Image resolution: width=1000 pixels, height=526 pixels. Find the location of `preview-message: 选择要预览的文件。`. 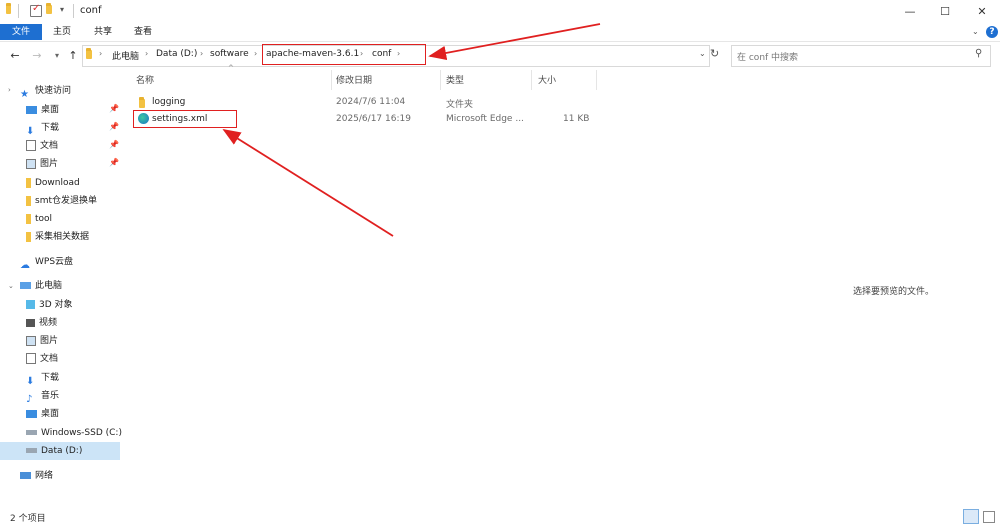

preview-message: 选择要预览的文件。 is located at coordinates (894, 292).